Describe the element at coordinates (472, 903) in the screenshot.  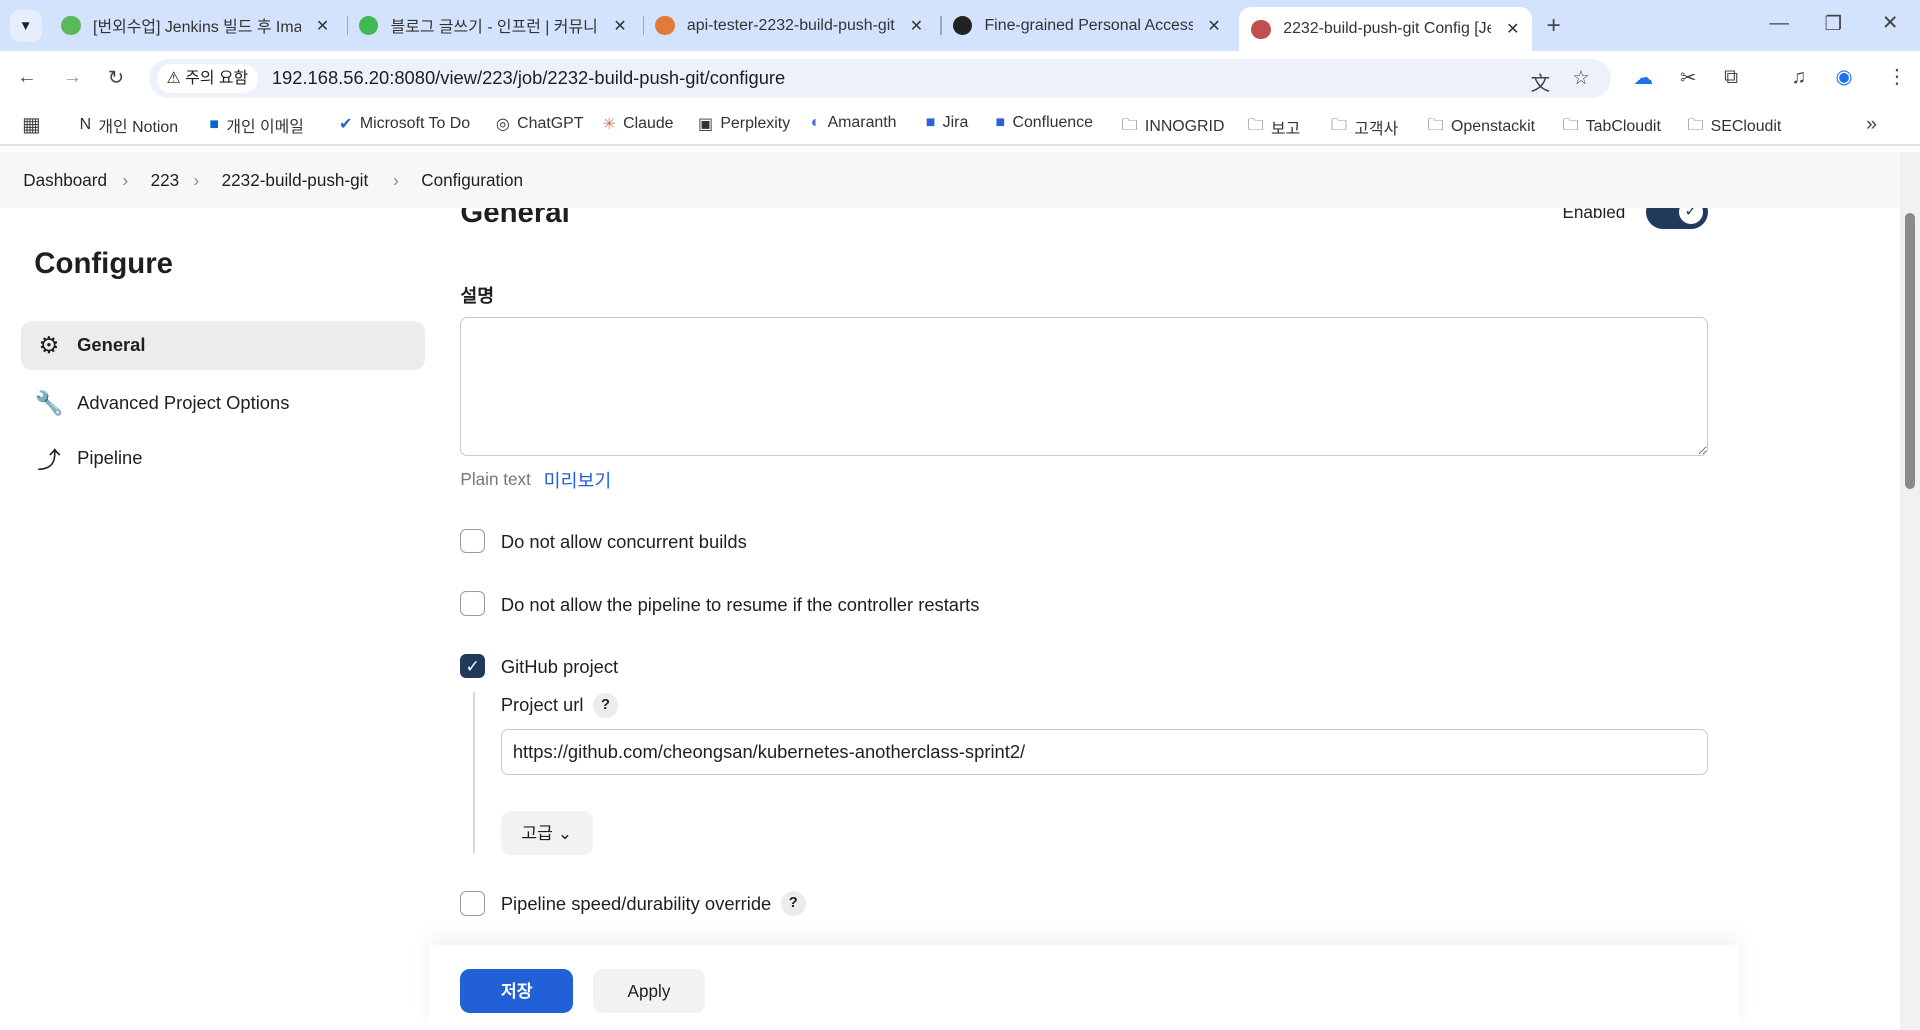
I see `durability-override-checkbox` at that location.